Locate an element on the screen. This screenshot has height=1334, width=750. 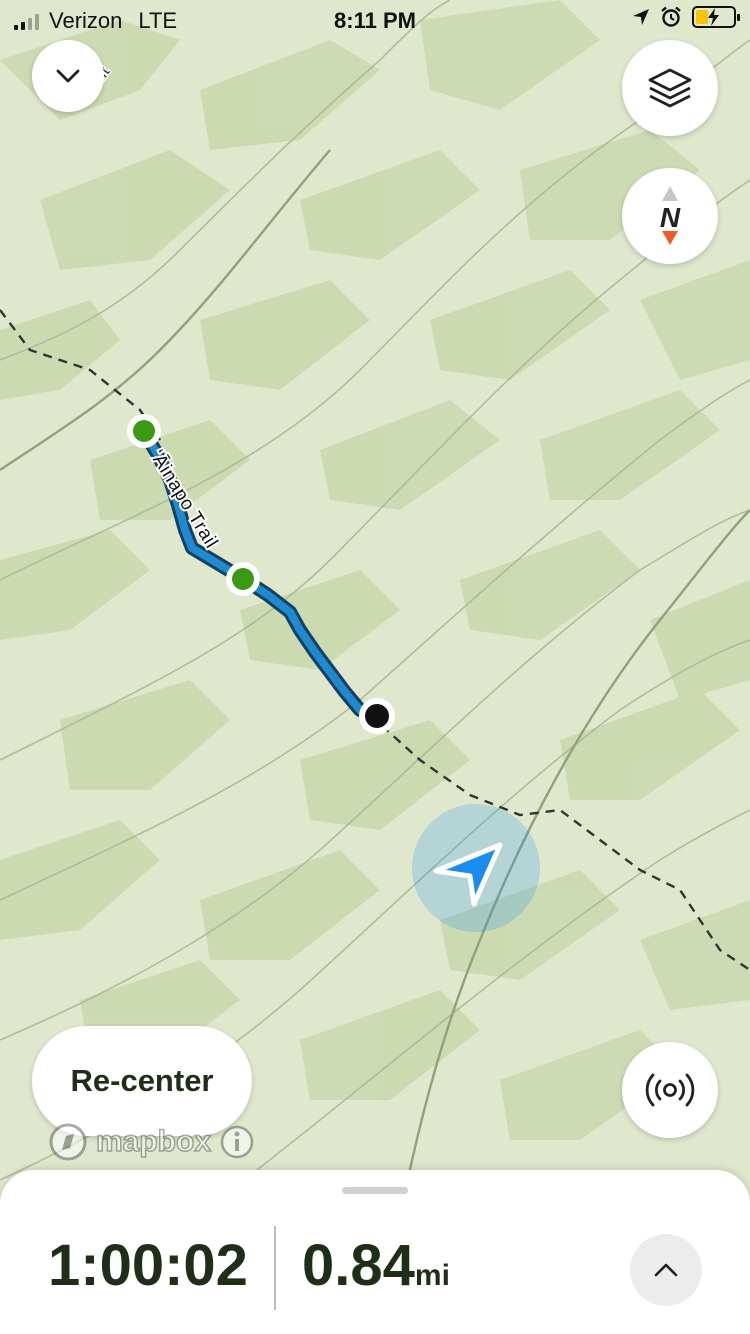
distance-number: 0.84 is located at coordinates (358, 1265).